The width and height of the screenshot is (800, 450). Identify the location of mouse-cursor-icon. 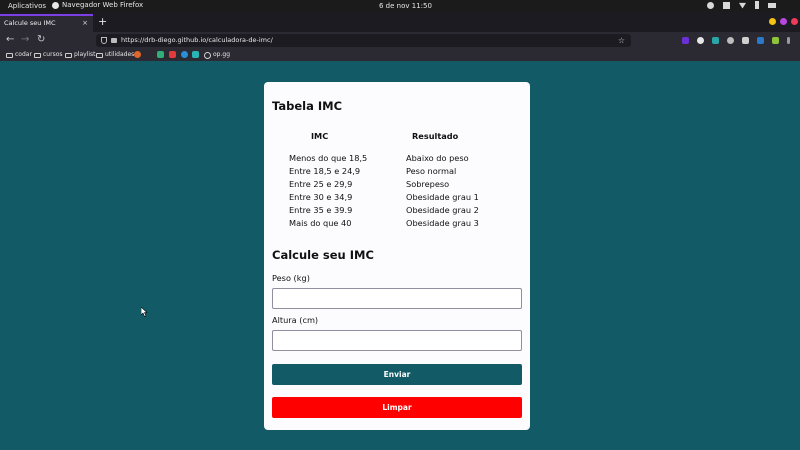
(144, 312).